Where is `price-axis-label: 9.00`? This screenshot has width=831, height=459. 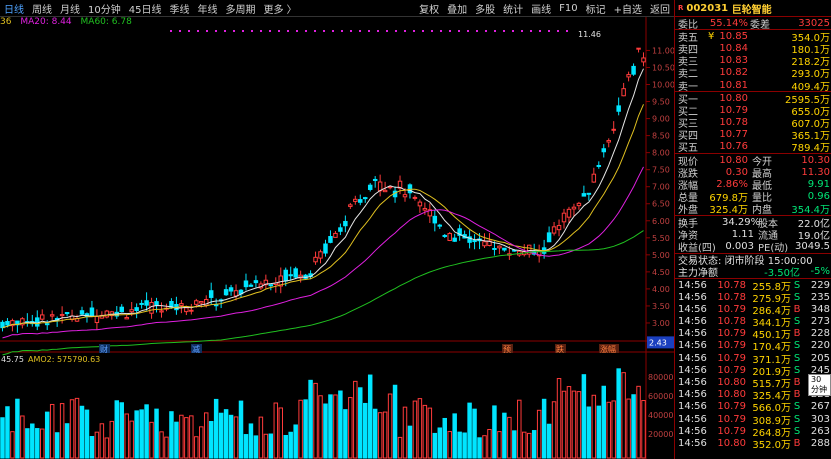
price-axis-label: 9.00 is located at coordinates (661, 119).